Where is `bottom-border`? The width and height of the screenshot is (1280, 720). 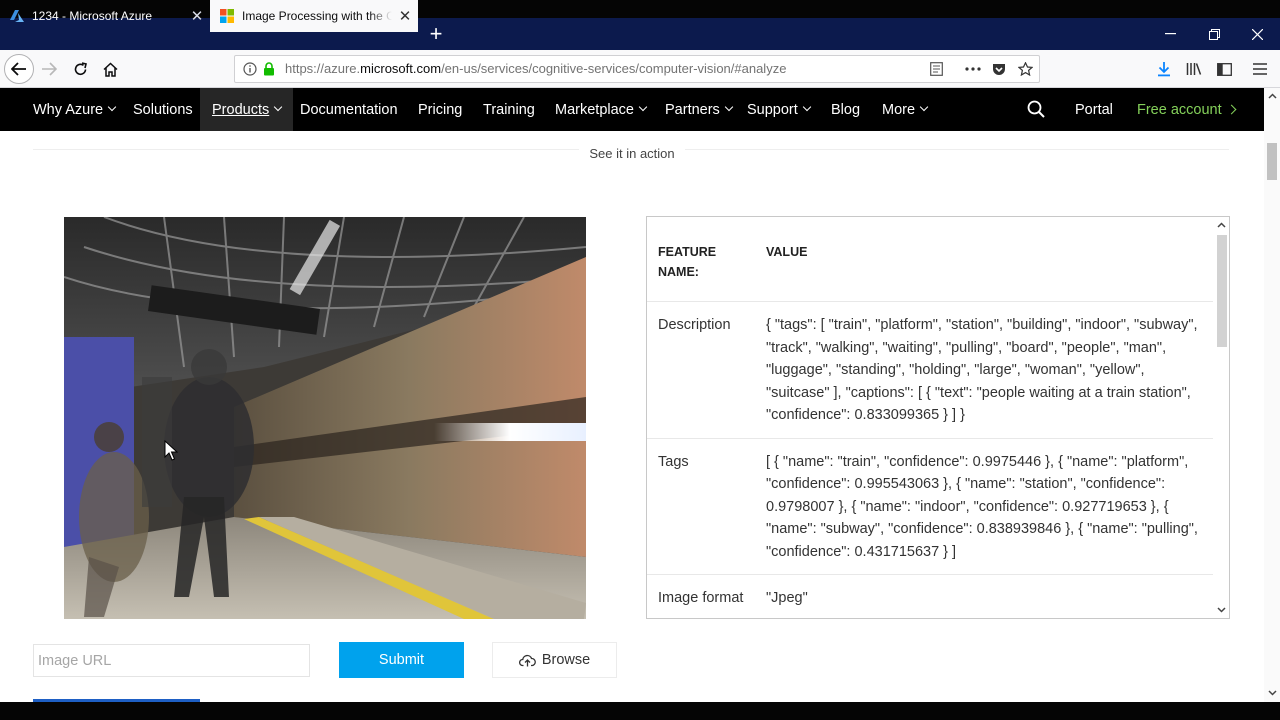
bottom-border is located at coordinates (640, 711).